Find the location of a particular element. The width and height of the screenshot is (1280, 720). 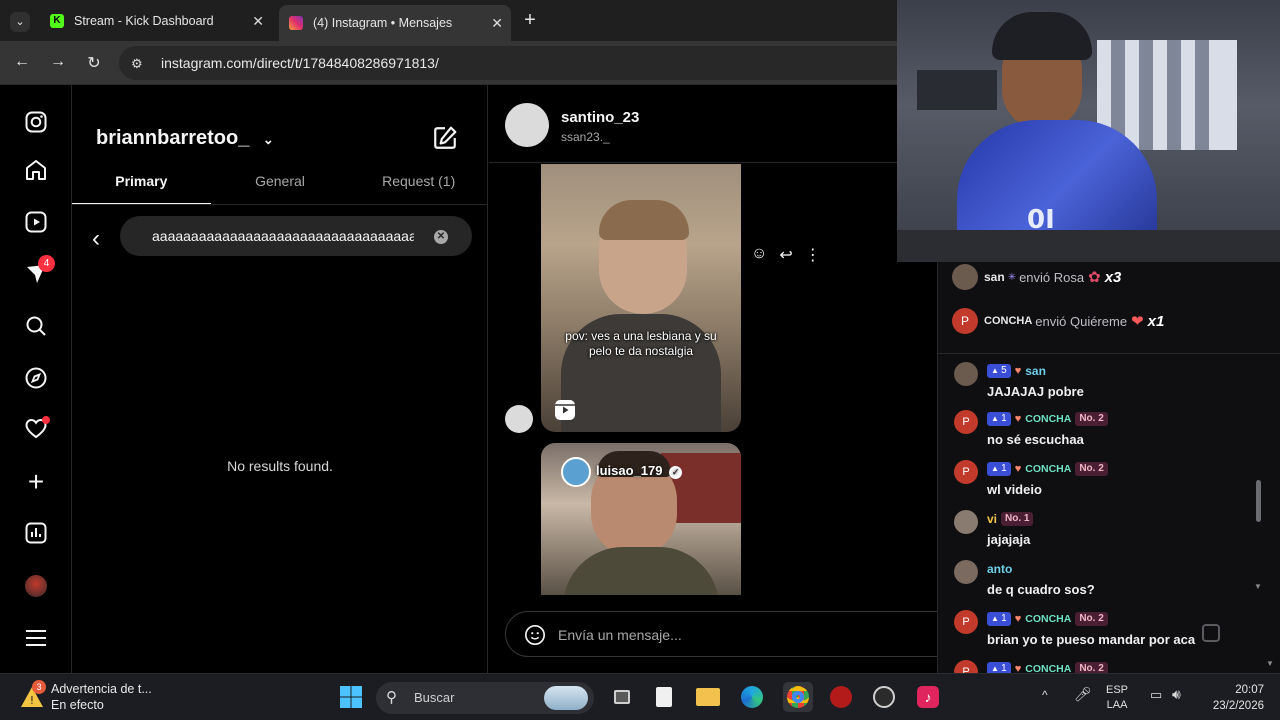

tab-list-chevron-icon: ⌄ is located at coordinates (20, 22).